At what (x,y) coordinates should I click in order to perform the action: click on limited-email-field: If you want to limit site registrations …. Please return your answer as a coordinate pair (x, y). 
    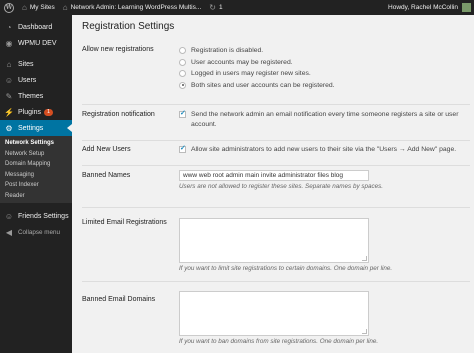
    Looking at the image, I should click on (324, 245).